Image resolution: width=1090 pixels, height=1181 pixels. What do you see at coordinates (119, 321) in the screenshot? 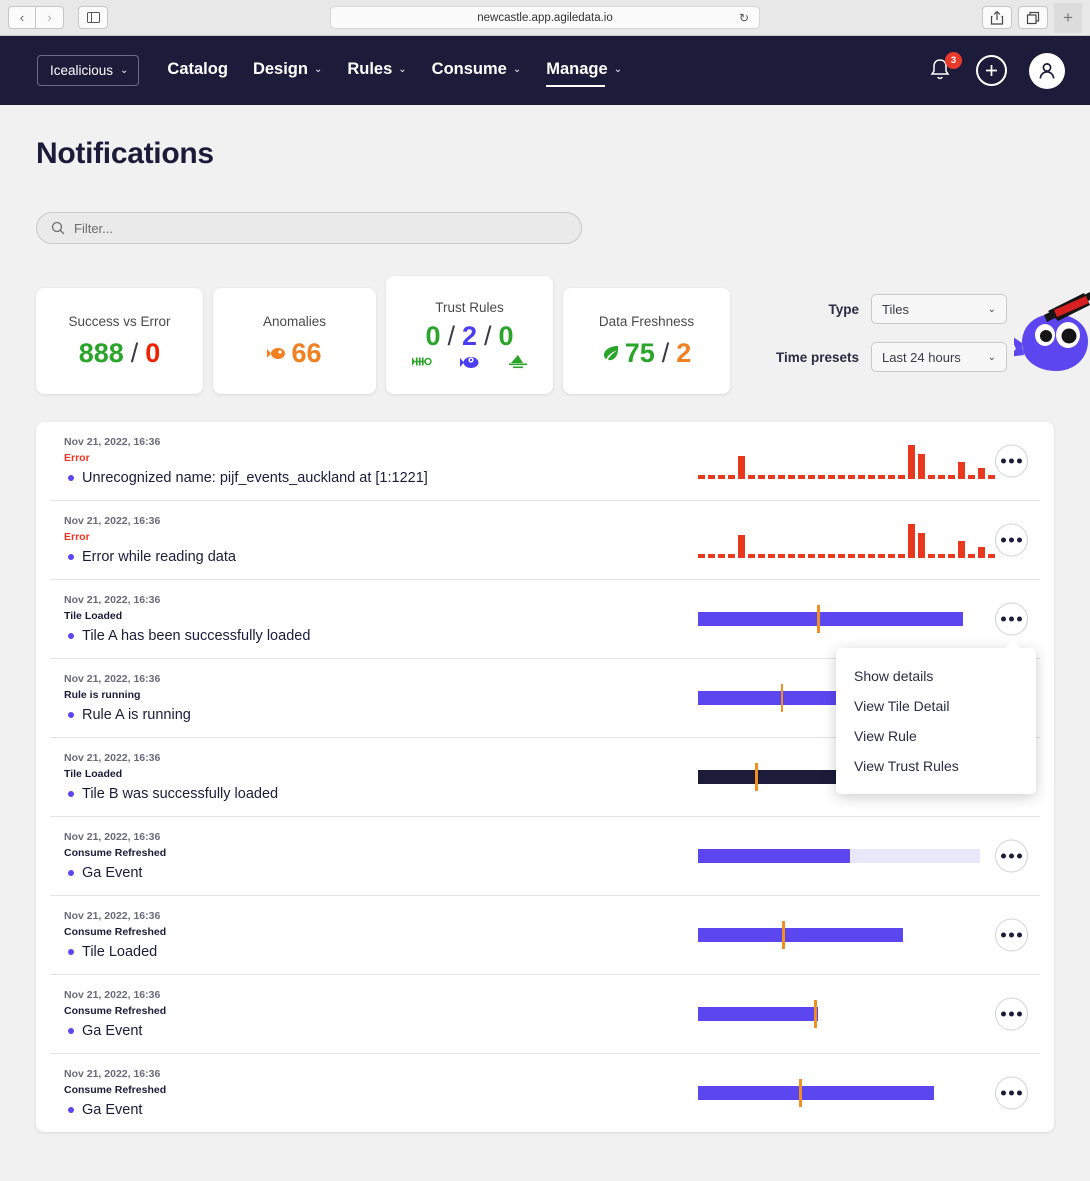
I see `stat-card-label: Success vs Error` at bounding box center [119, 321].